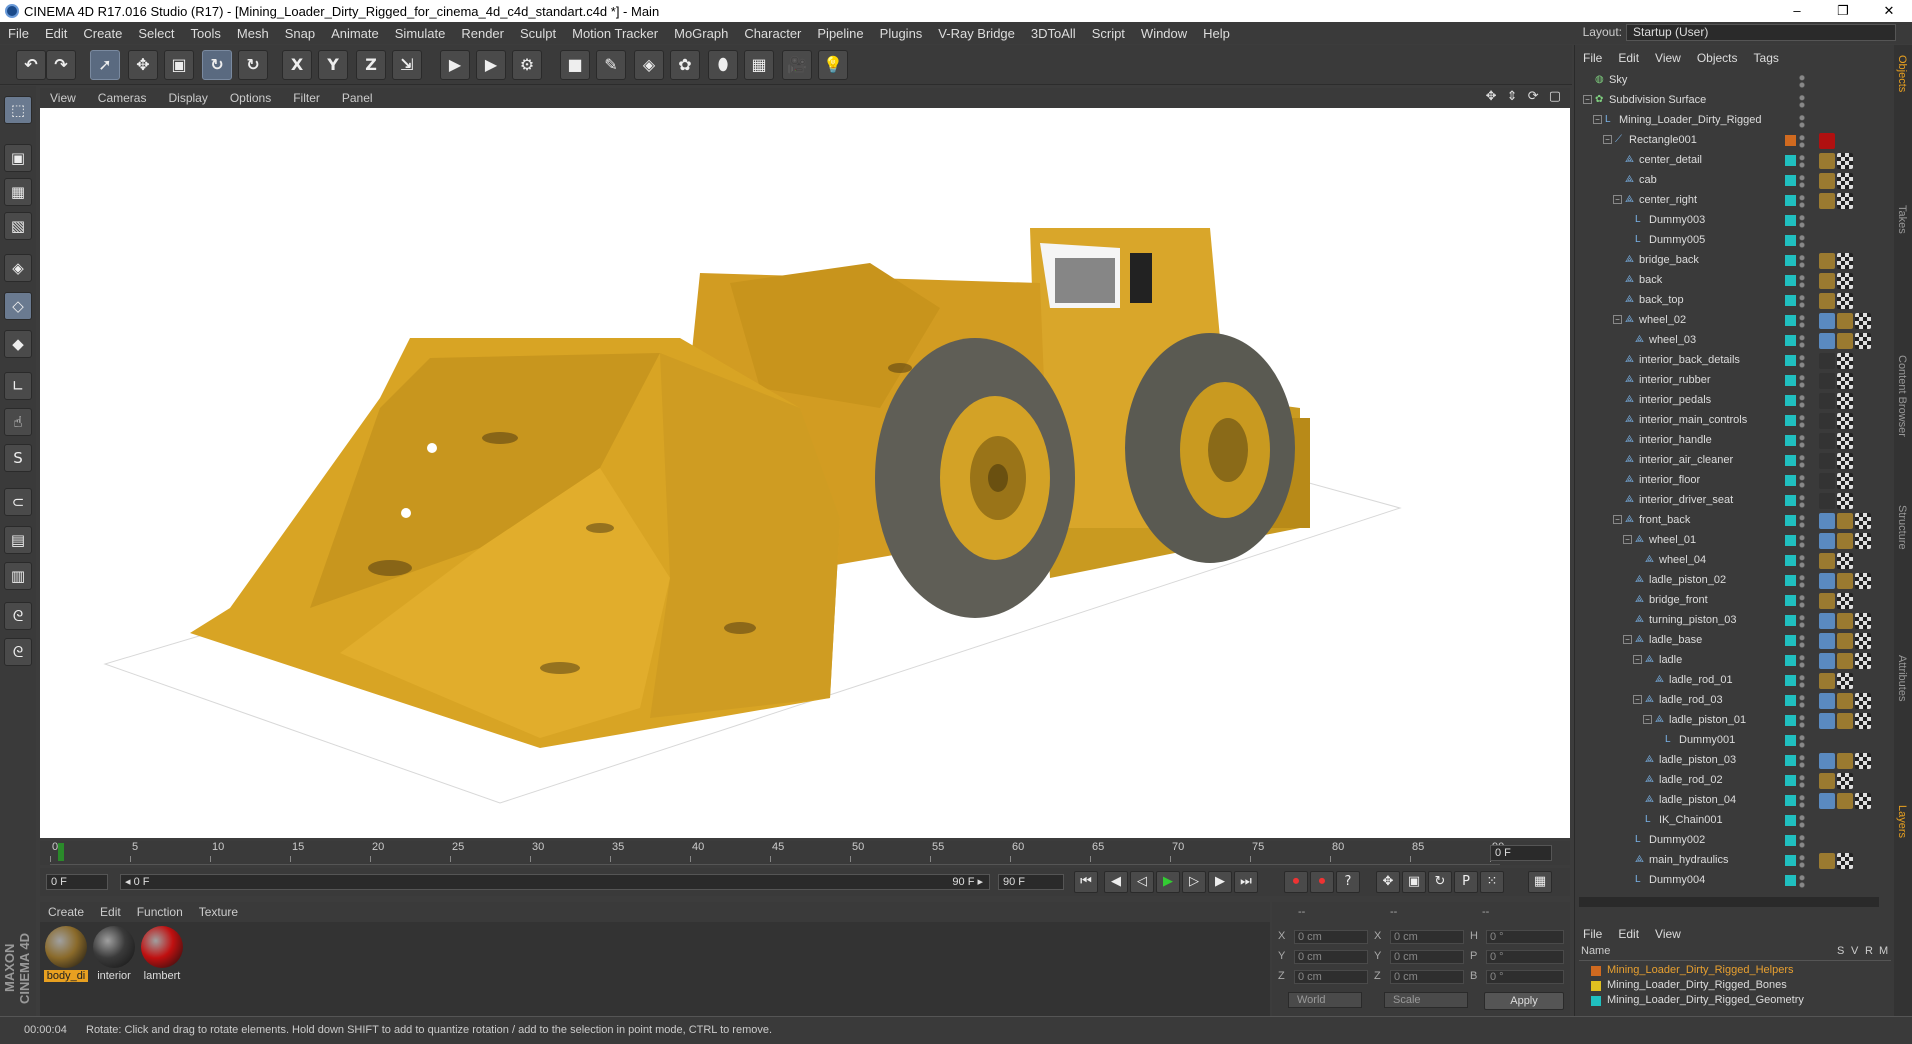  I want to click on object-row: − ⟁ front_back, so click(1729, 521).